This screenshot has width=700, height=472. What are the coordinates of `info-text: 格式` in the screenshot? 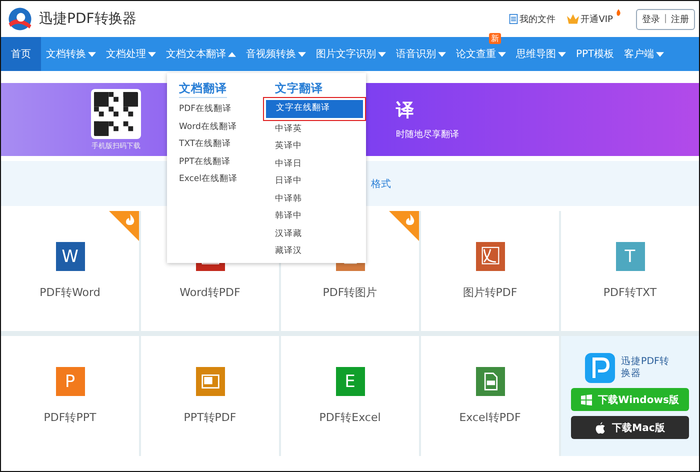 It's located at (381, 184).